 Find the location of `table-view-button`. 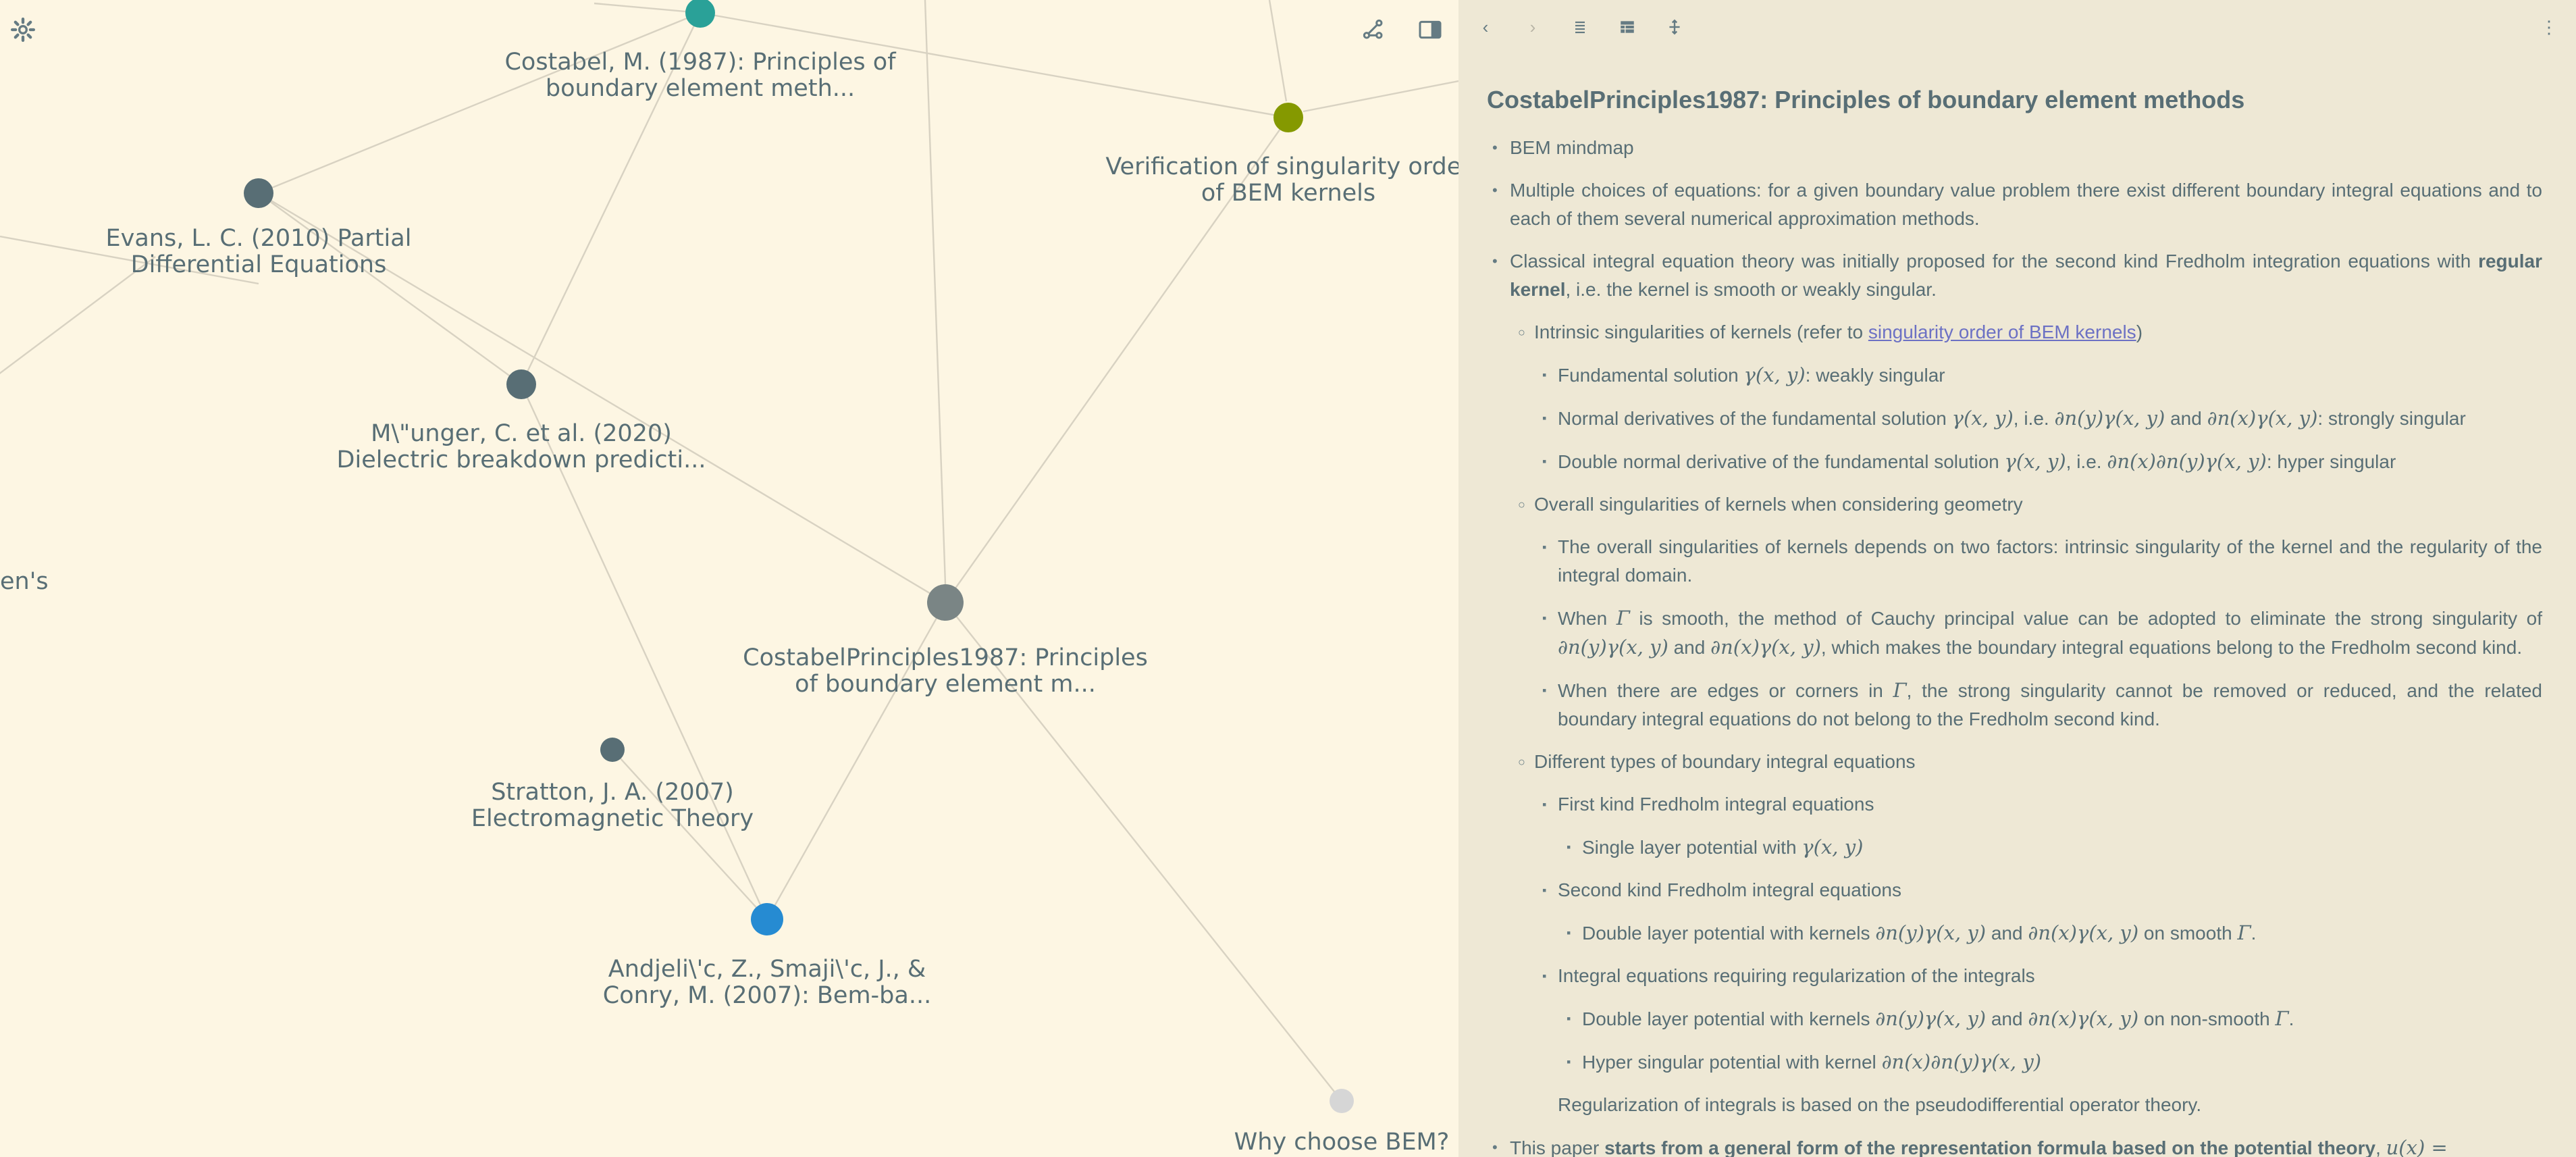

table-view-button is located at coordinates (1628, 27).